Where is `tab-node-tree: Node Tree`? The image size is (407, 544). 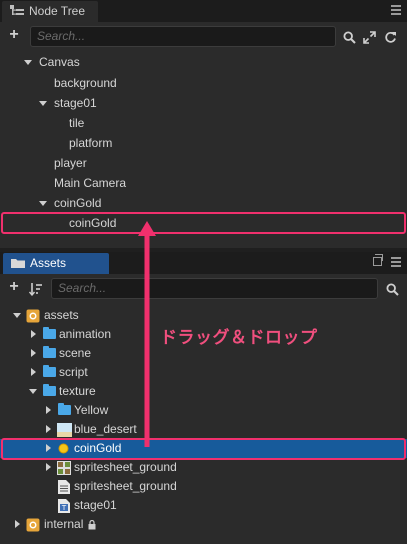 tab-node-tree: Node Tree is located at coordinates (50, 11).